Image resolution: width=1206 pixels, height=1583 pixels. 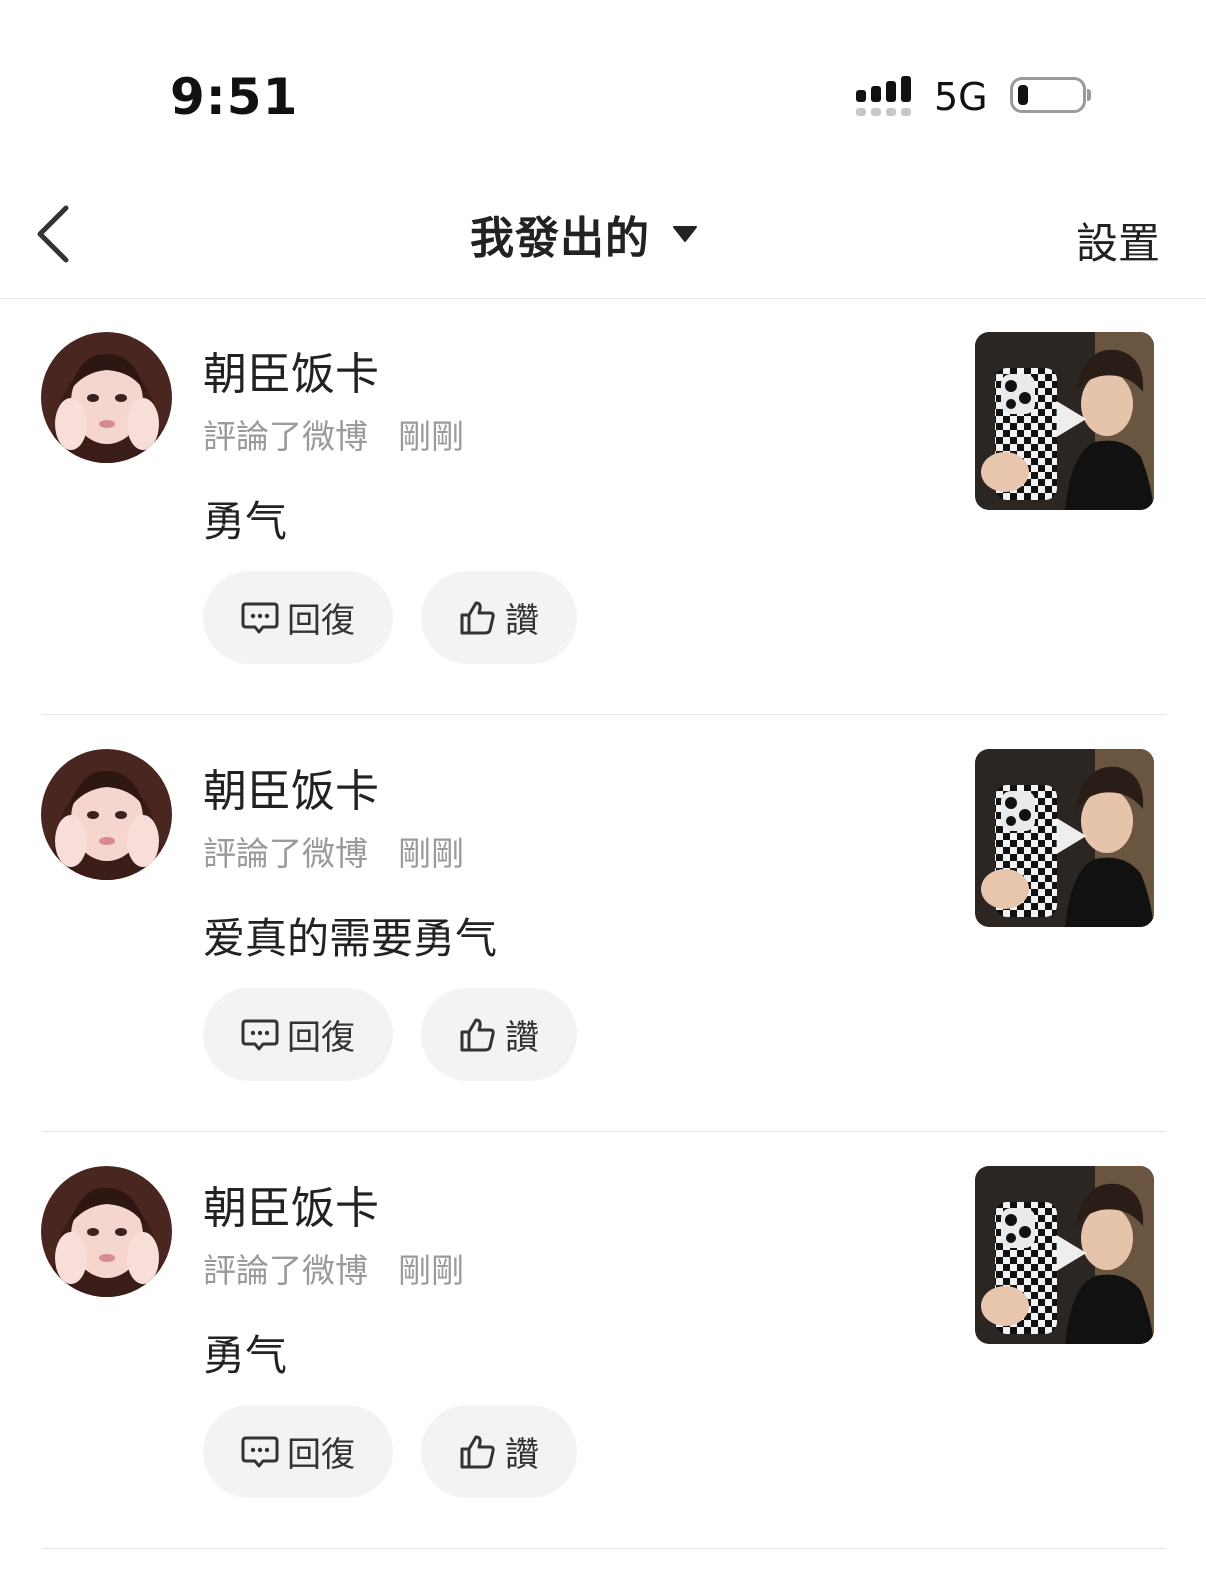 I want to click on cellular-signal-icon, so click(x=883, y=96).